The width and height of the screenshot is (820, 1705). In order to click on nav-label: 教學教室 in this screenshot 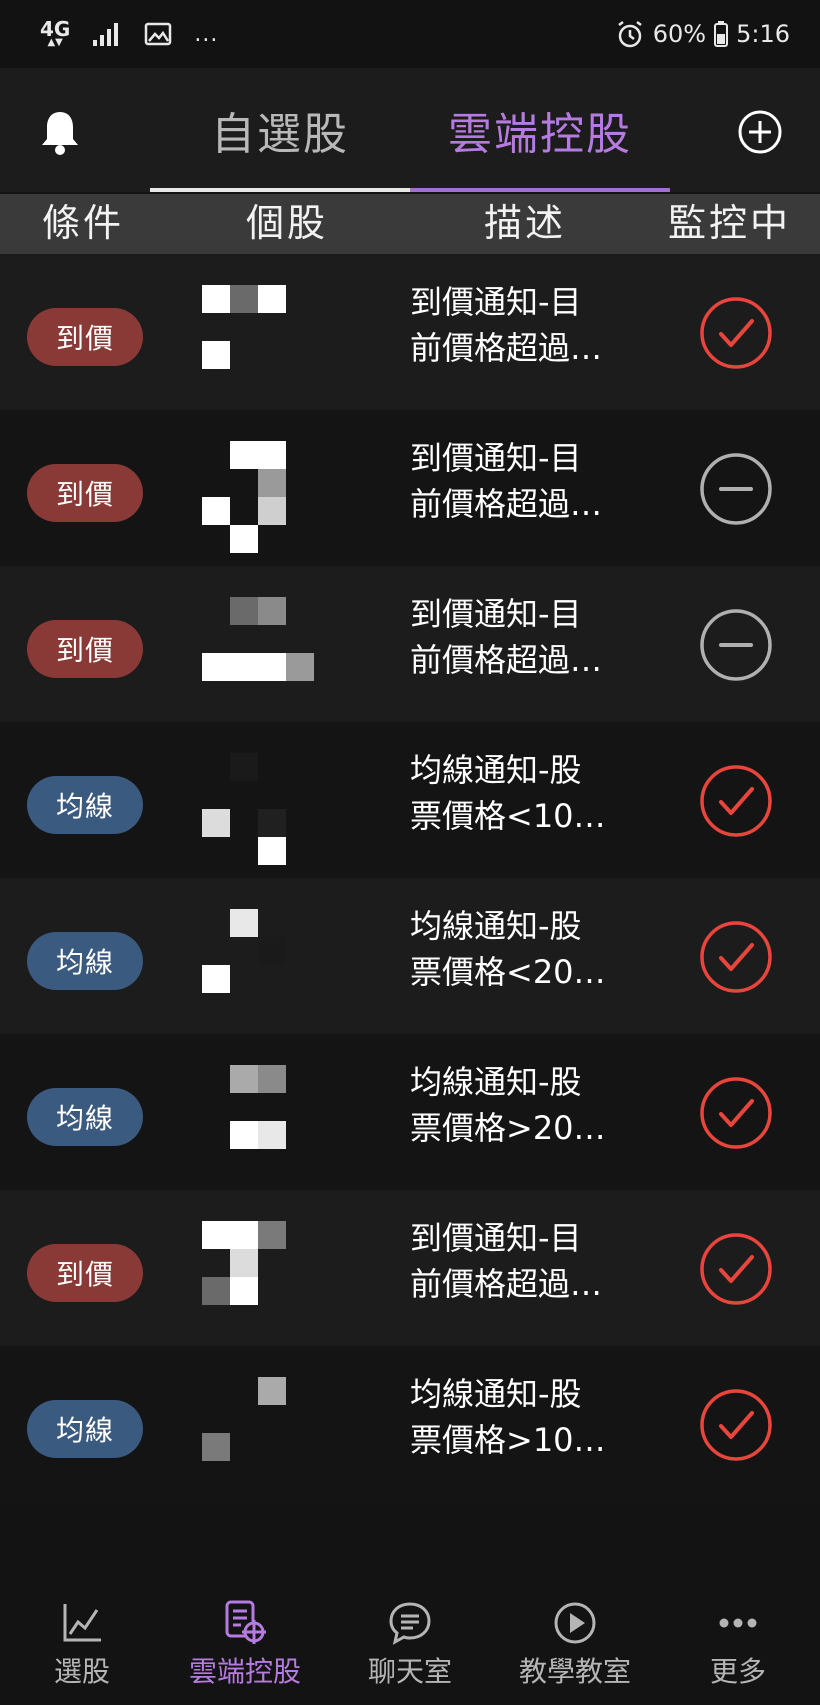, I will do `click(574, 1671)`.